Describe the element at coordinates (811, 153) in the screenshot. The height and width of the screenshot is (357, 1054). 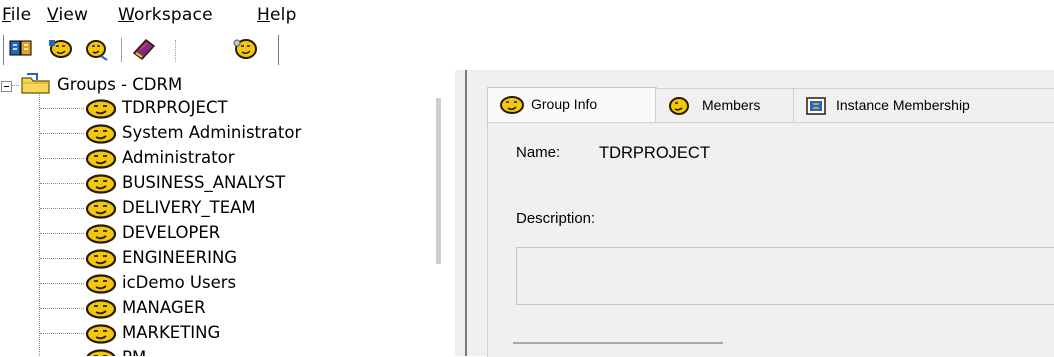
I see `name-field: TDRPROJECT` at that location.